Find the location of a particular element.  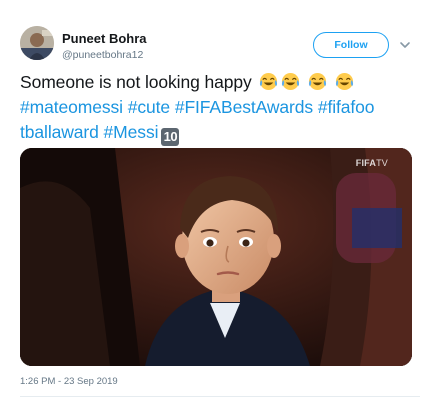

hashtag-link: #Messi is located at coordinates (131, 132).